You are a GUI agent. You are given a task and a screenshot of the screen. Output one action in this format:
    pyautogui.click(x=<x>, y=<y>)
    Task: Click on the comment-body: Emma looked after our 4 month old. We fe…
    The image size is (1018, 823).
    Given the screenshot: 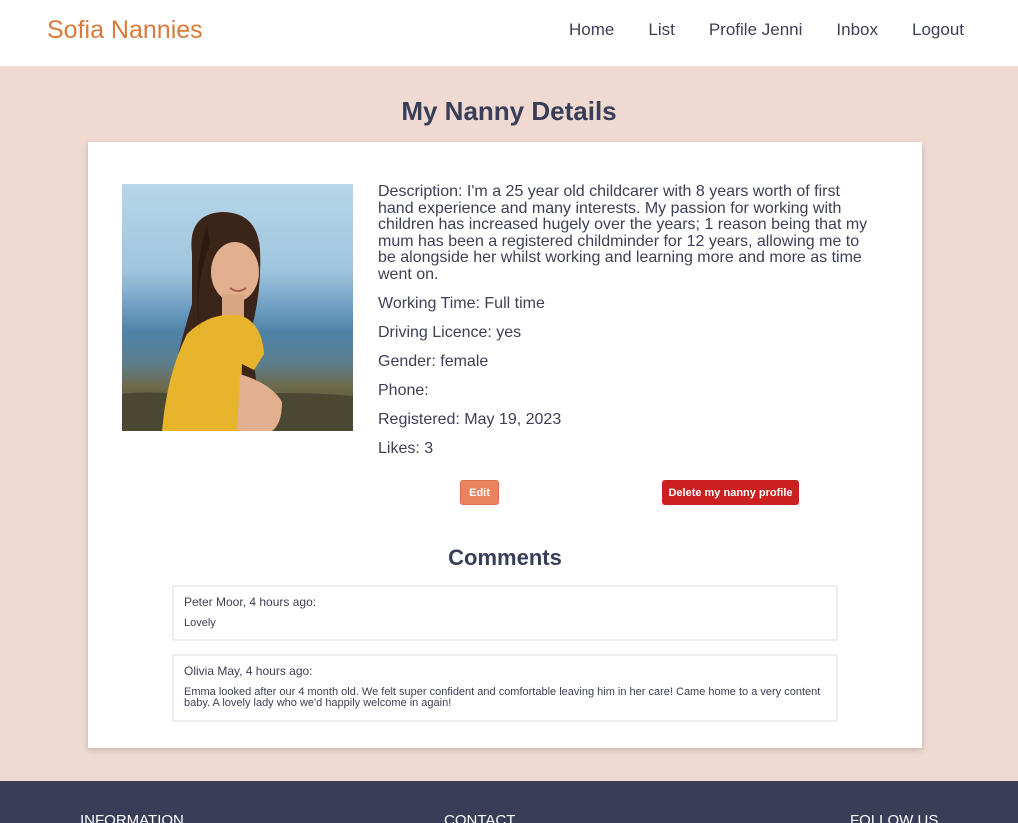 What is the action you would take?
    pyautogui.click(x=502, y=697)
    